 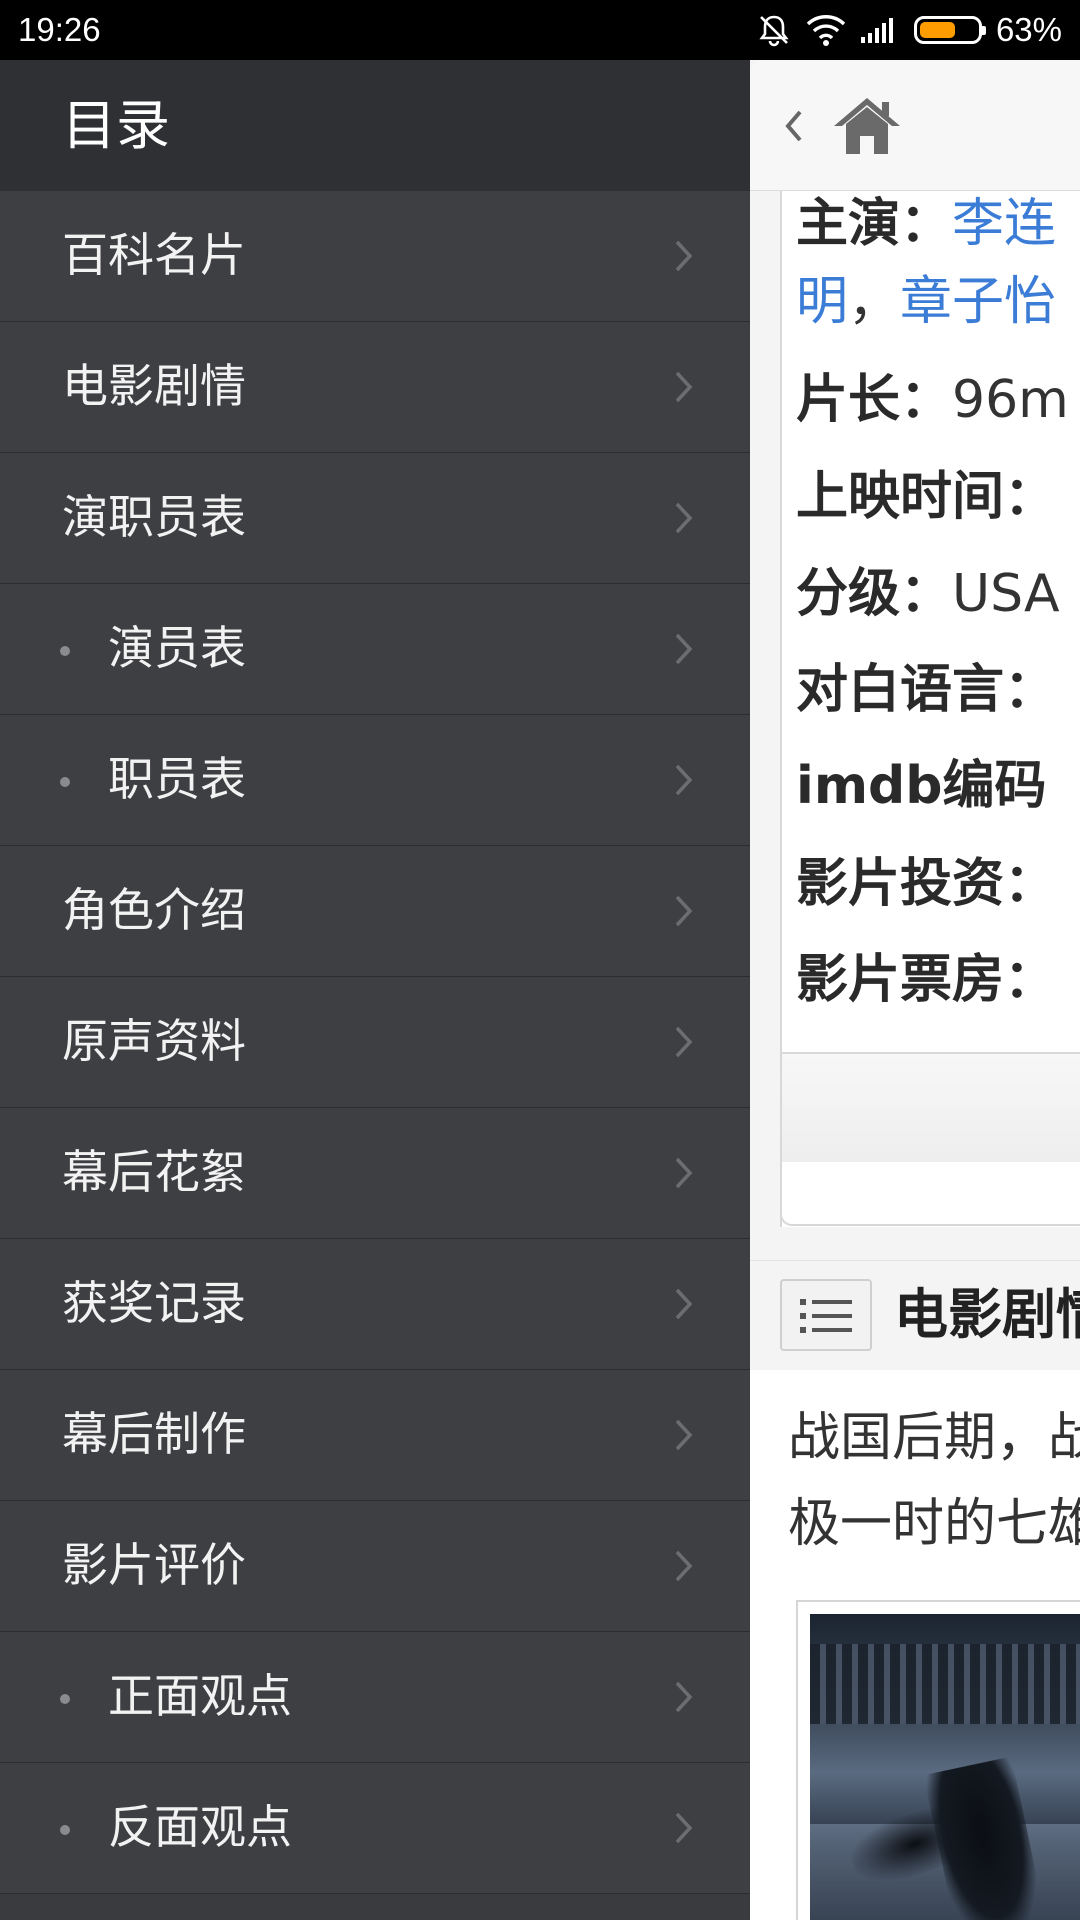 What do you see at coordinates (874, 594) in the screenshot?
I see `rating-key: 分级：` at bounding box center [874, 594].